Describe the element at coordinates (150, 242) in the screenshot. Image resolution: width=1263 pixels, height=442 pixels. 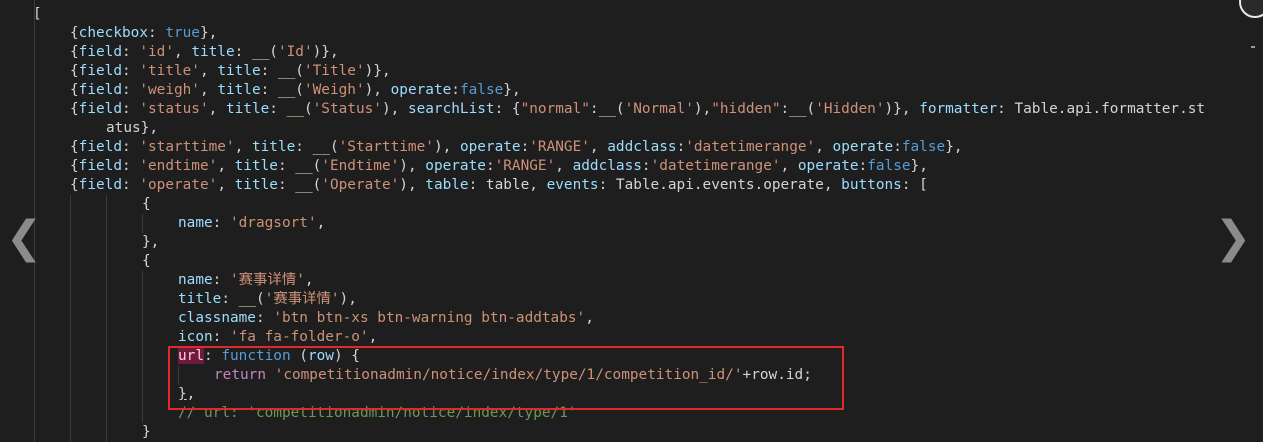
I see `code-line: },` at that location.